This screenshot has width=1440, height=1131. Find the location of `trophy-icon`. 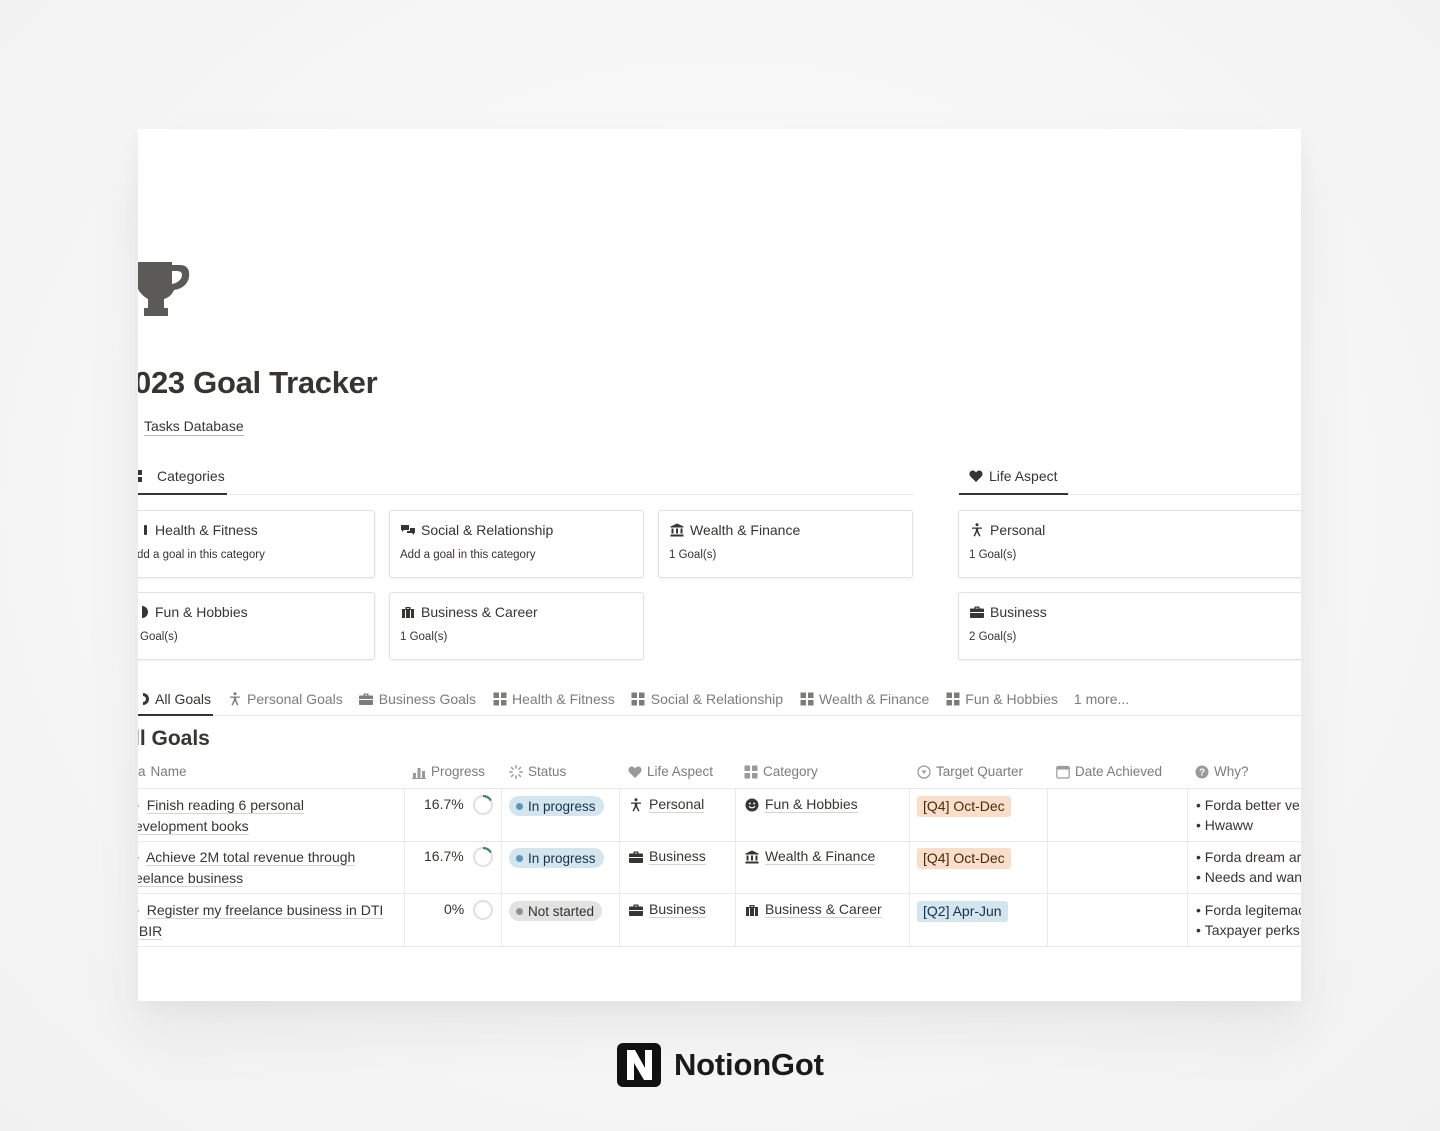

trophy-icon is located at coordinates (164, 289).